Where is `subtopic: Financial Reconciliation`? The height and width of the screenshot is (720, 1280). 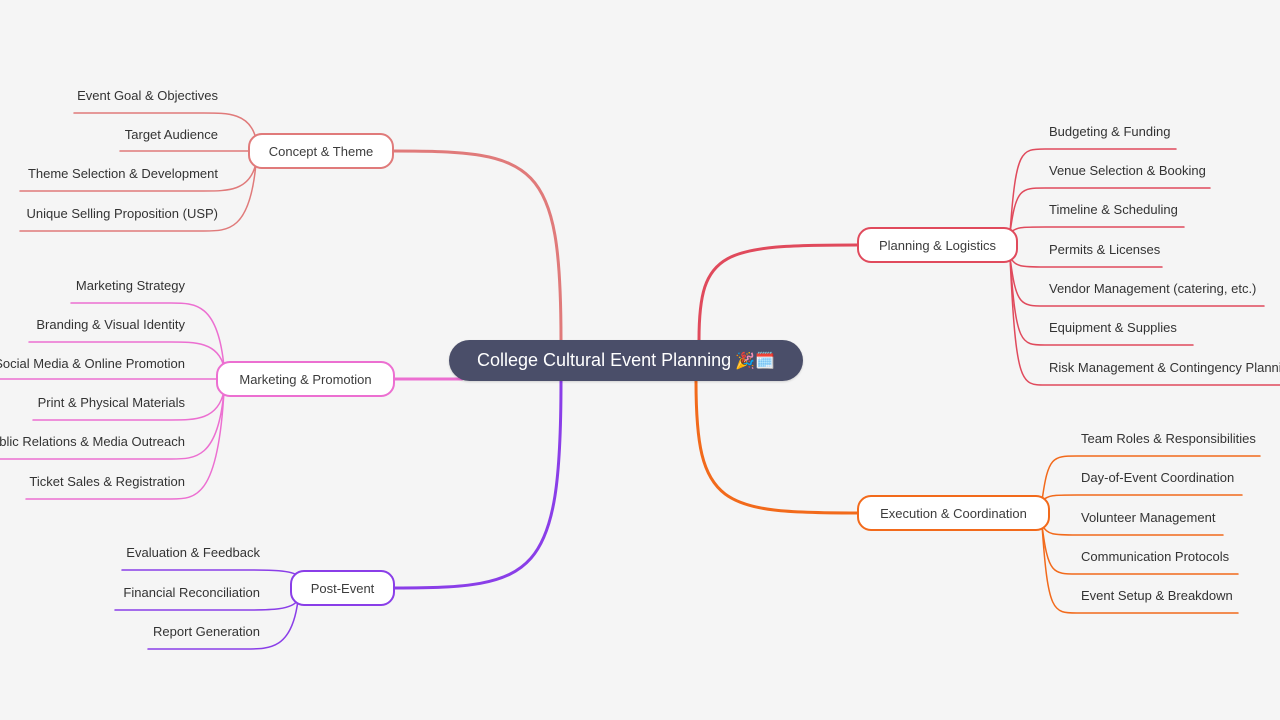 subtopic: Financial Reconciliation is located at coordinates (191, 593).